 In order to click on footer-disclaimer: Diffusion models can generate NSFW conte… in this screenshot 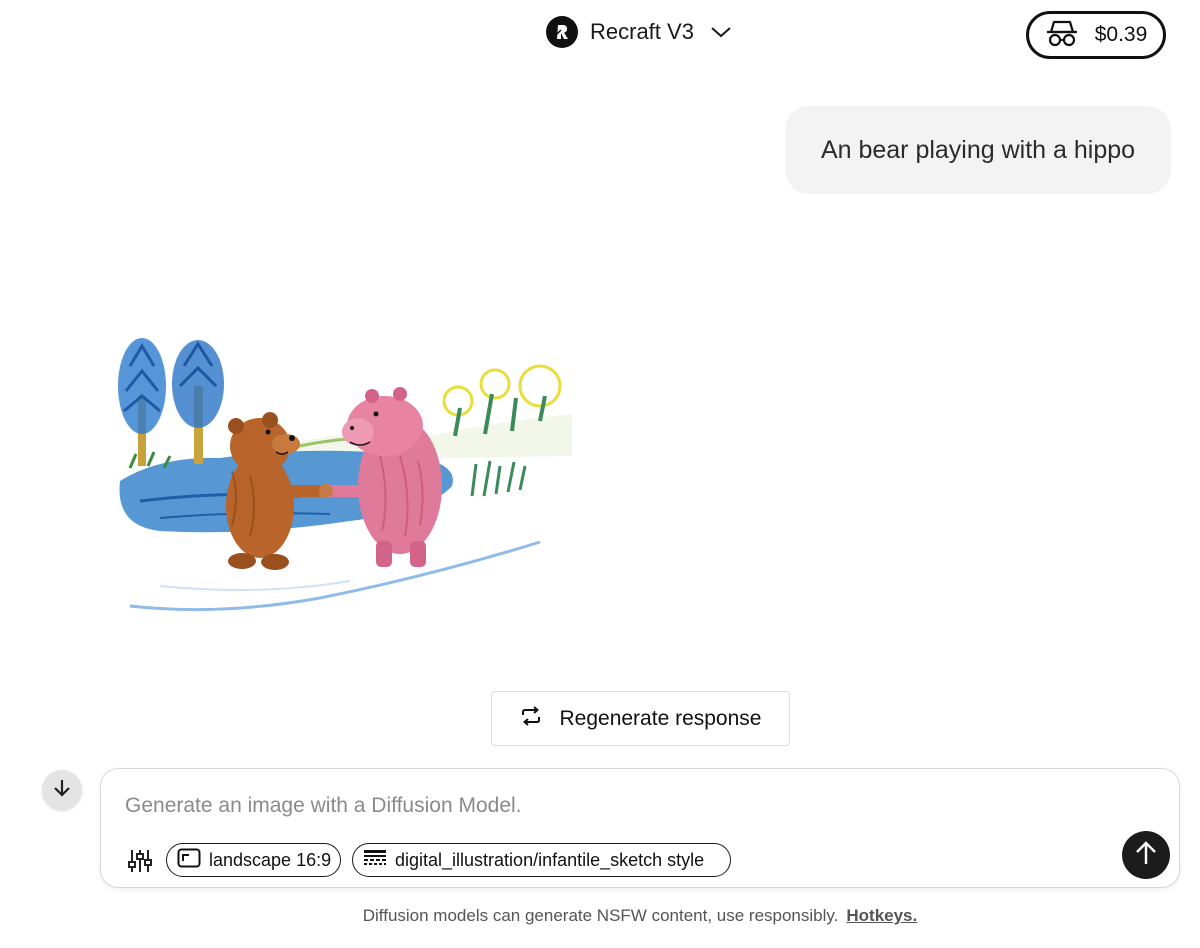, I will do `click(600, 916)`.